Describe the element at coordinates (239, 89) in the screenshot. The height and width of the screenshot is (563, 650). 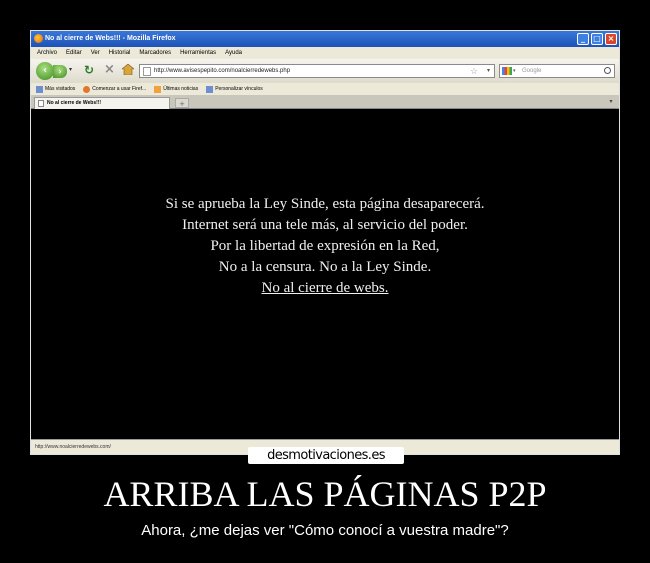
I see `bookmark-label: Personalizar vínculos` at that location.